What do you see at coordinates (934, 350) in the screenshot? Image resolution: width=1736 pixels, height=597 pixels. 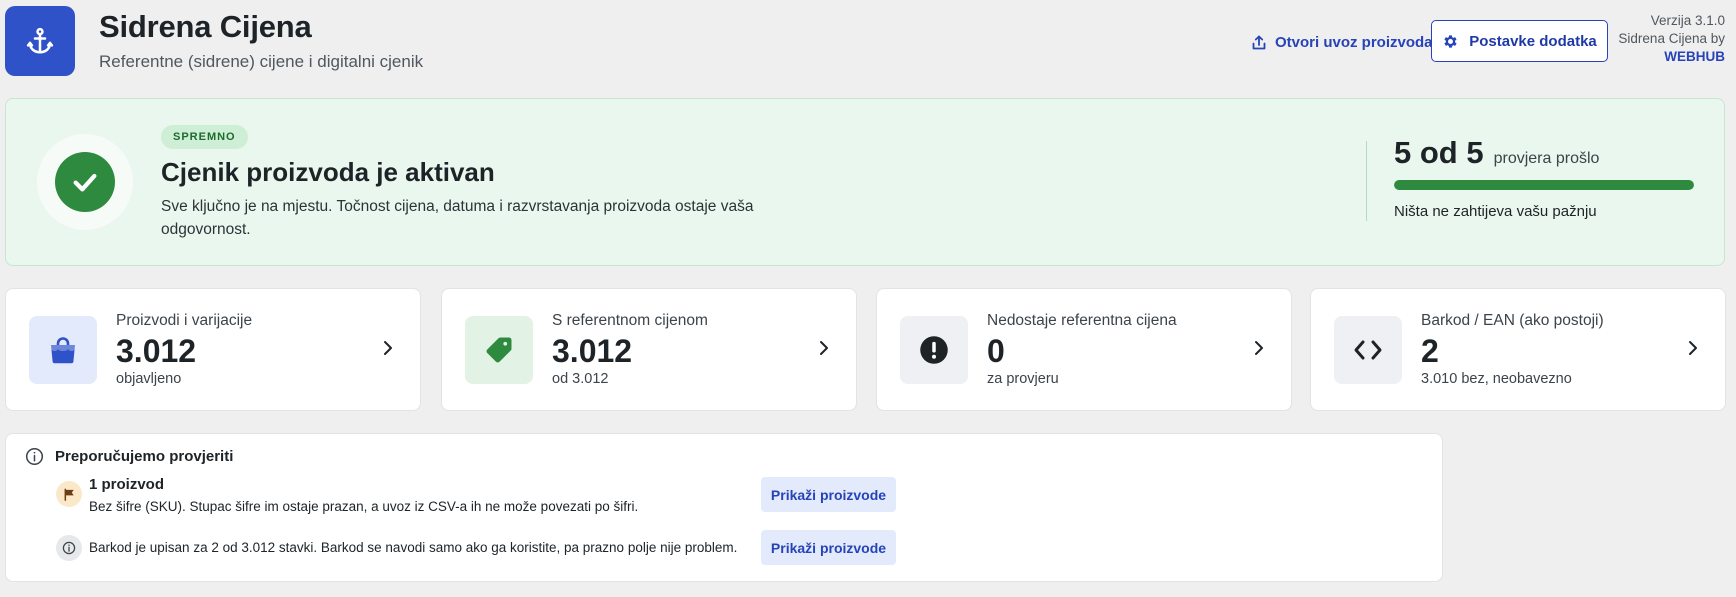 I see `warning-icon` at bounding box center [934, 350].